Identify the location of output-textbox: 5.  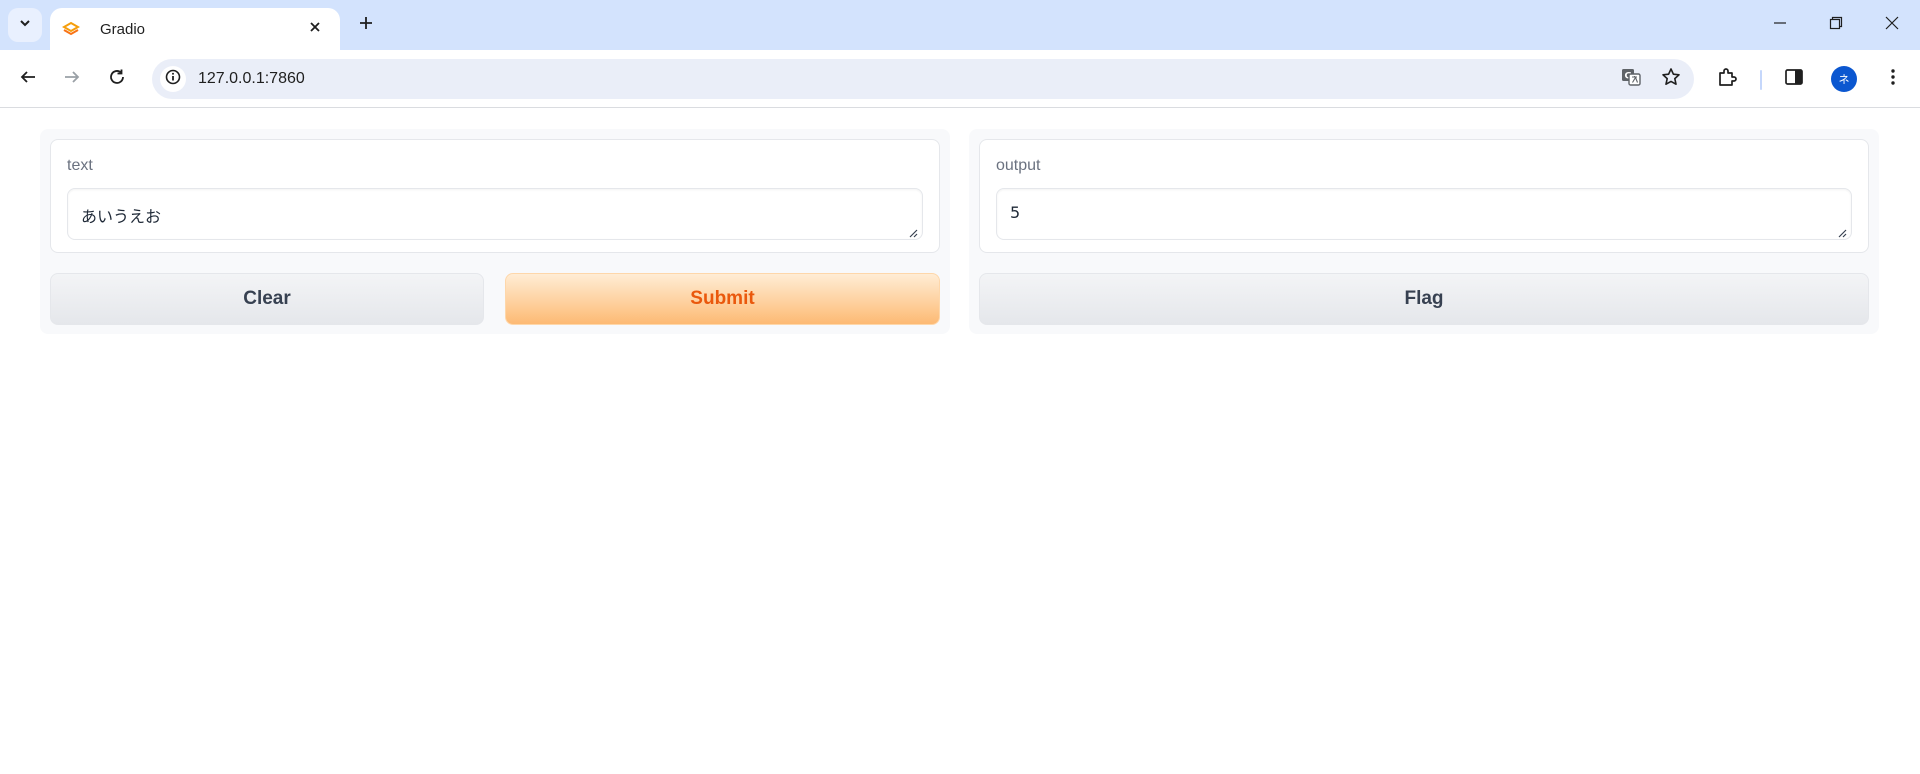
(1424, 214).